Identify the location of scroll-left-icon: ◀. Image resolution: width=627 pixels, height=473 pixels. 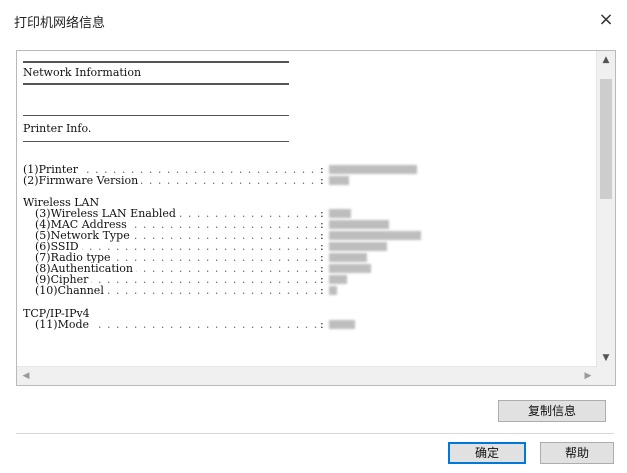
(26, 376).